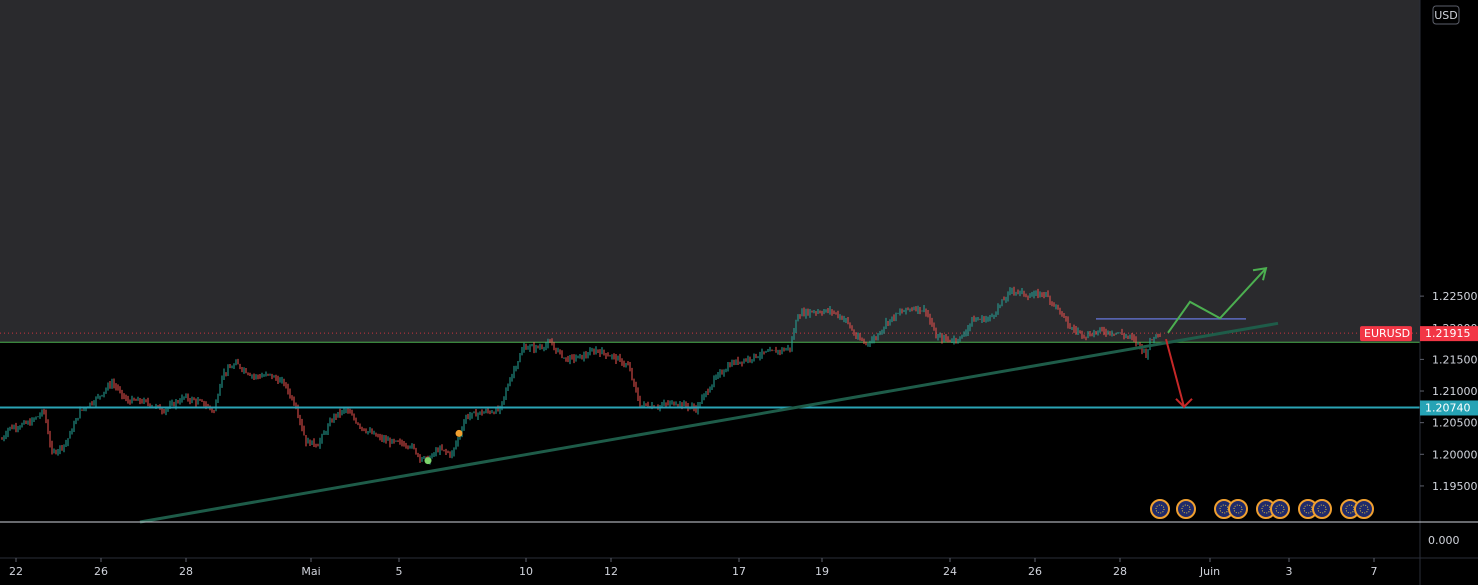 This screenshot has width=1478, height=585. I want to click on x-tick-label: Mai, so click(310, 571).